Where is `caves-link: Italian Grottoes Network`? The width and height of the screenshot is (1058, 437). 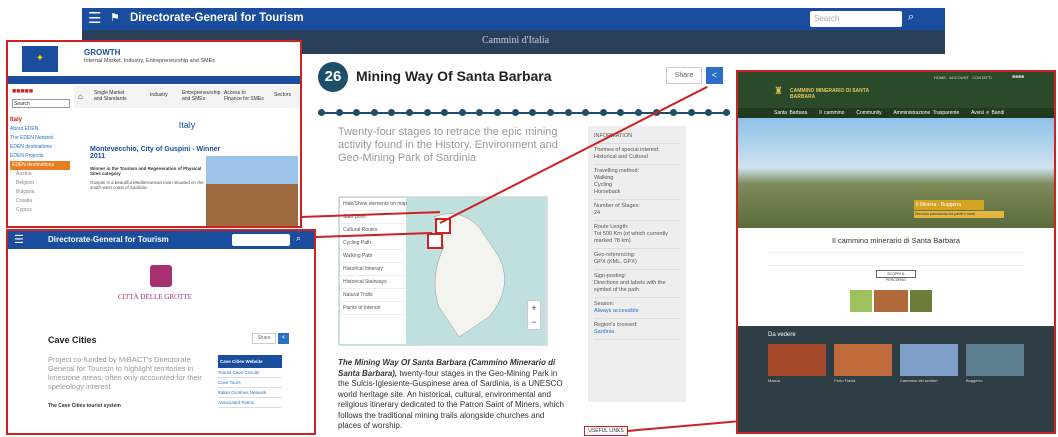
caves-link: Italian Grottoes Network is located at coordinates (250, 393).